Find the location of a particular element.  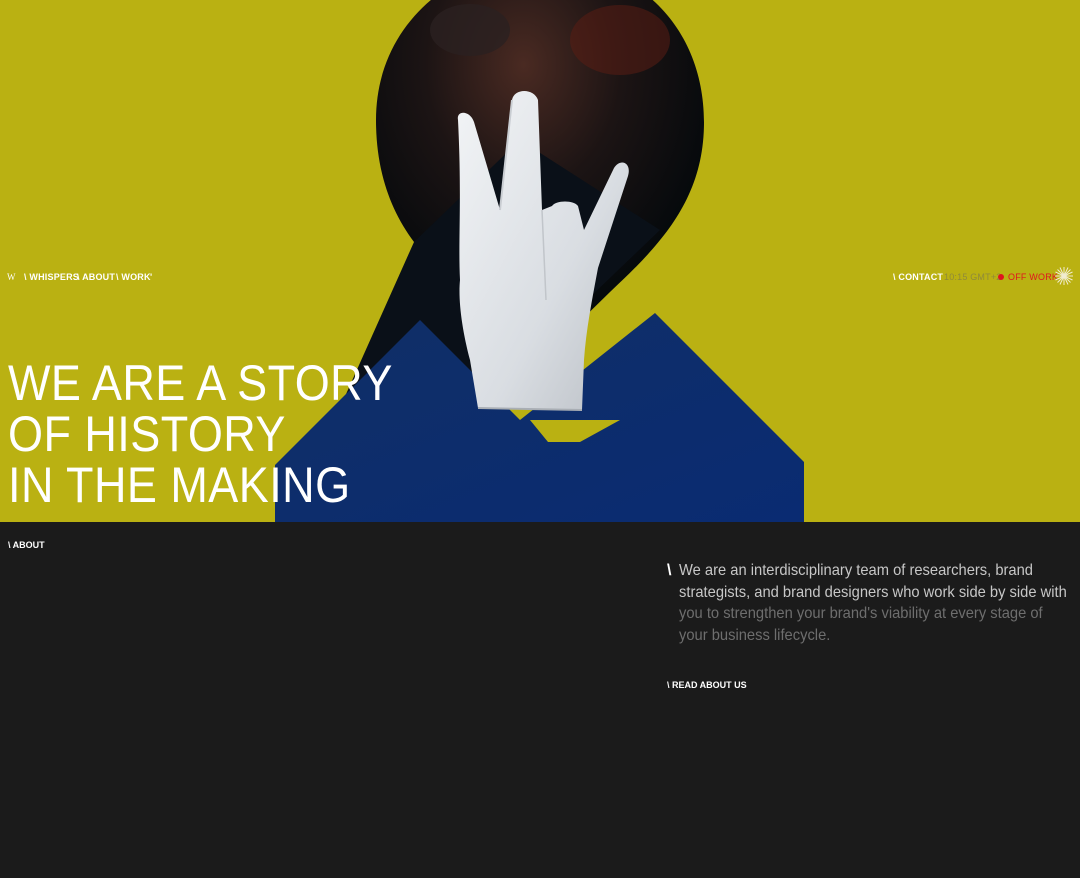

local-time: 10:15 GMT+2 is located at coordinates (973, 277).